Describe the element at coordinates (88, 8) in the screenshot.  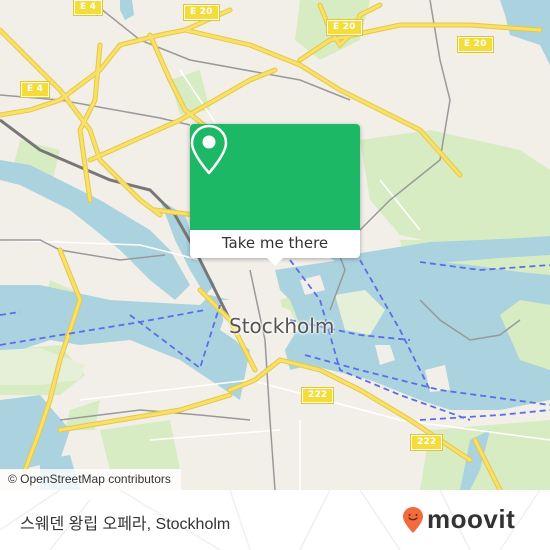
I see `road-shield-e4-top: E 4` at that location.